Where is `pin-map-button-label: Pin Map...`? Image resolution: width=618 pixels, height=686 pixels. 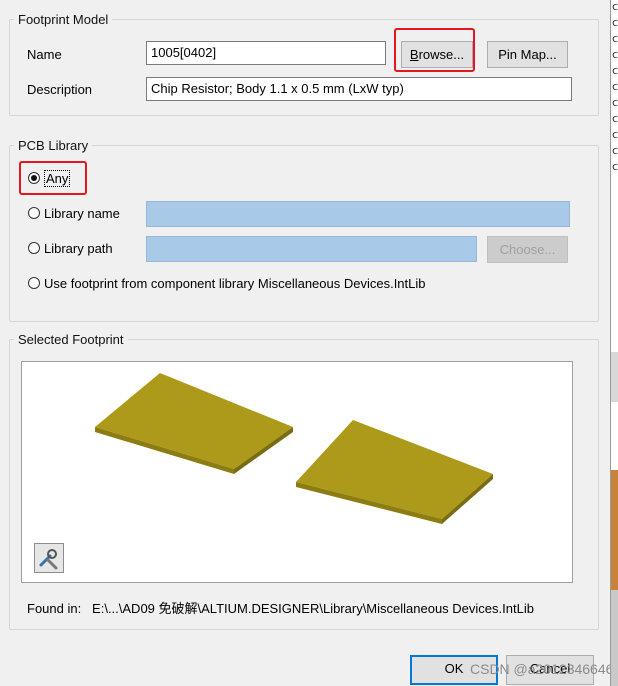 pin-map-button-label: Pin Map... is located at coordinates (527, 54).